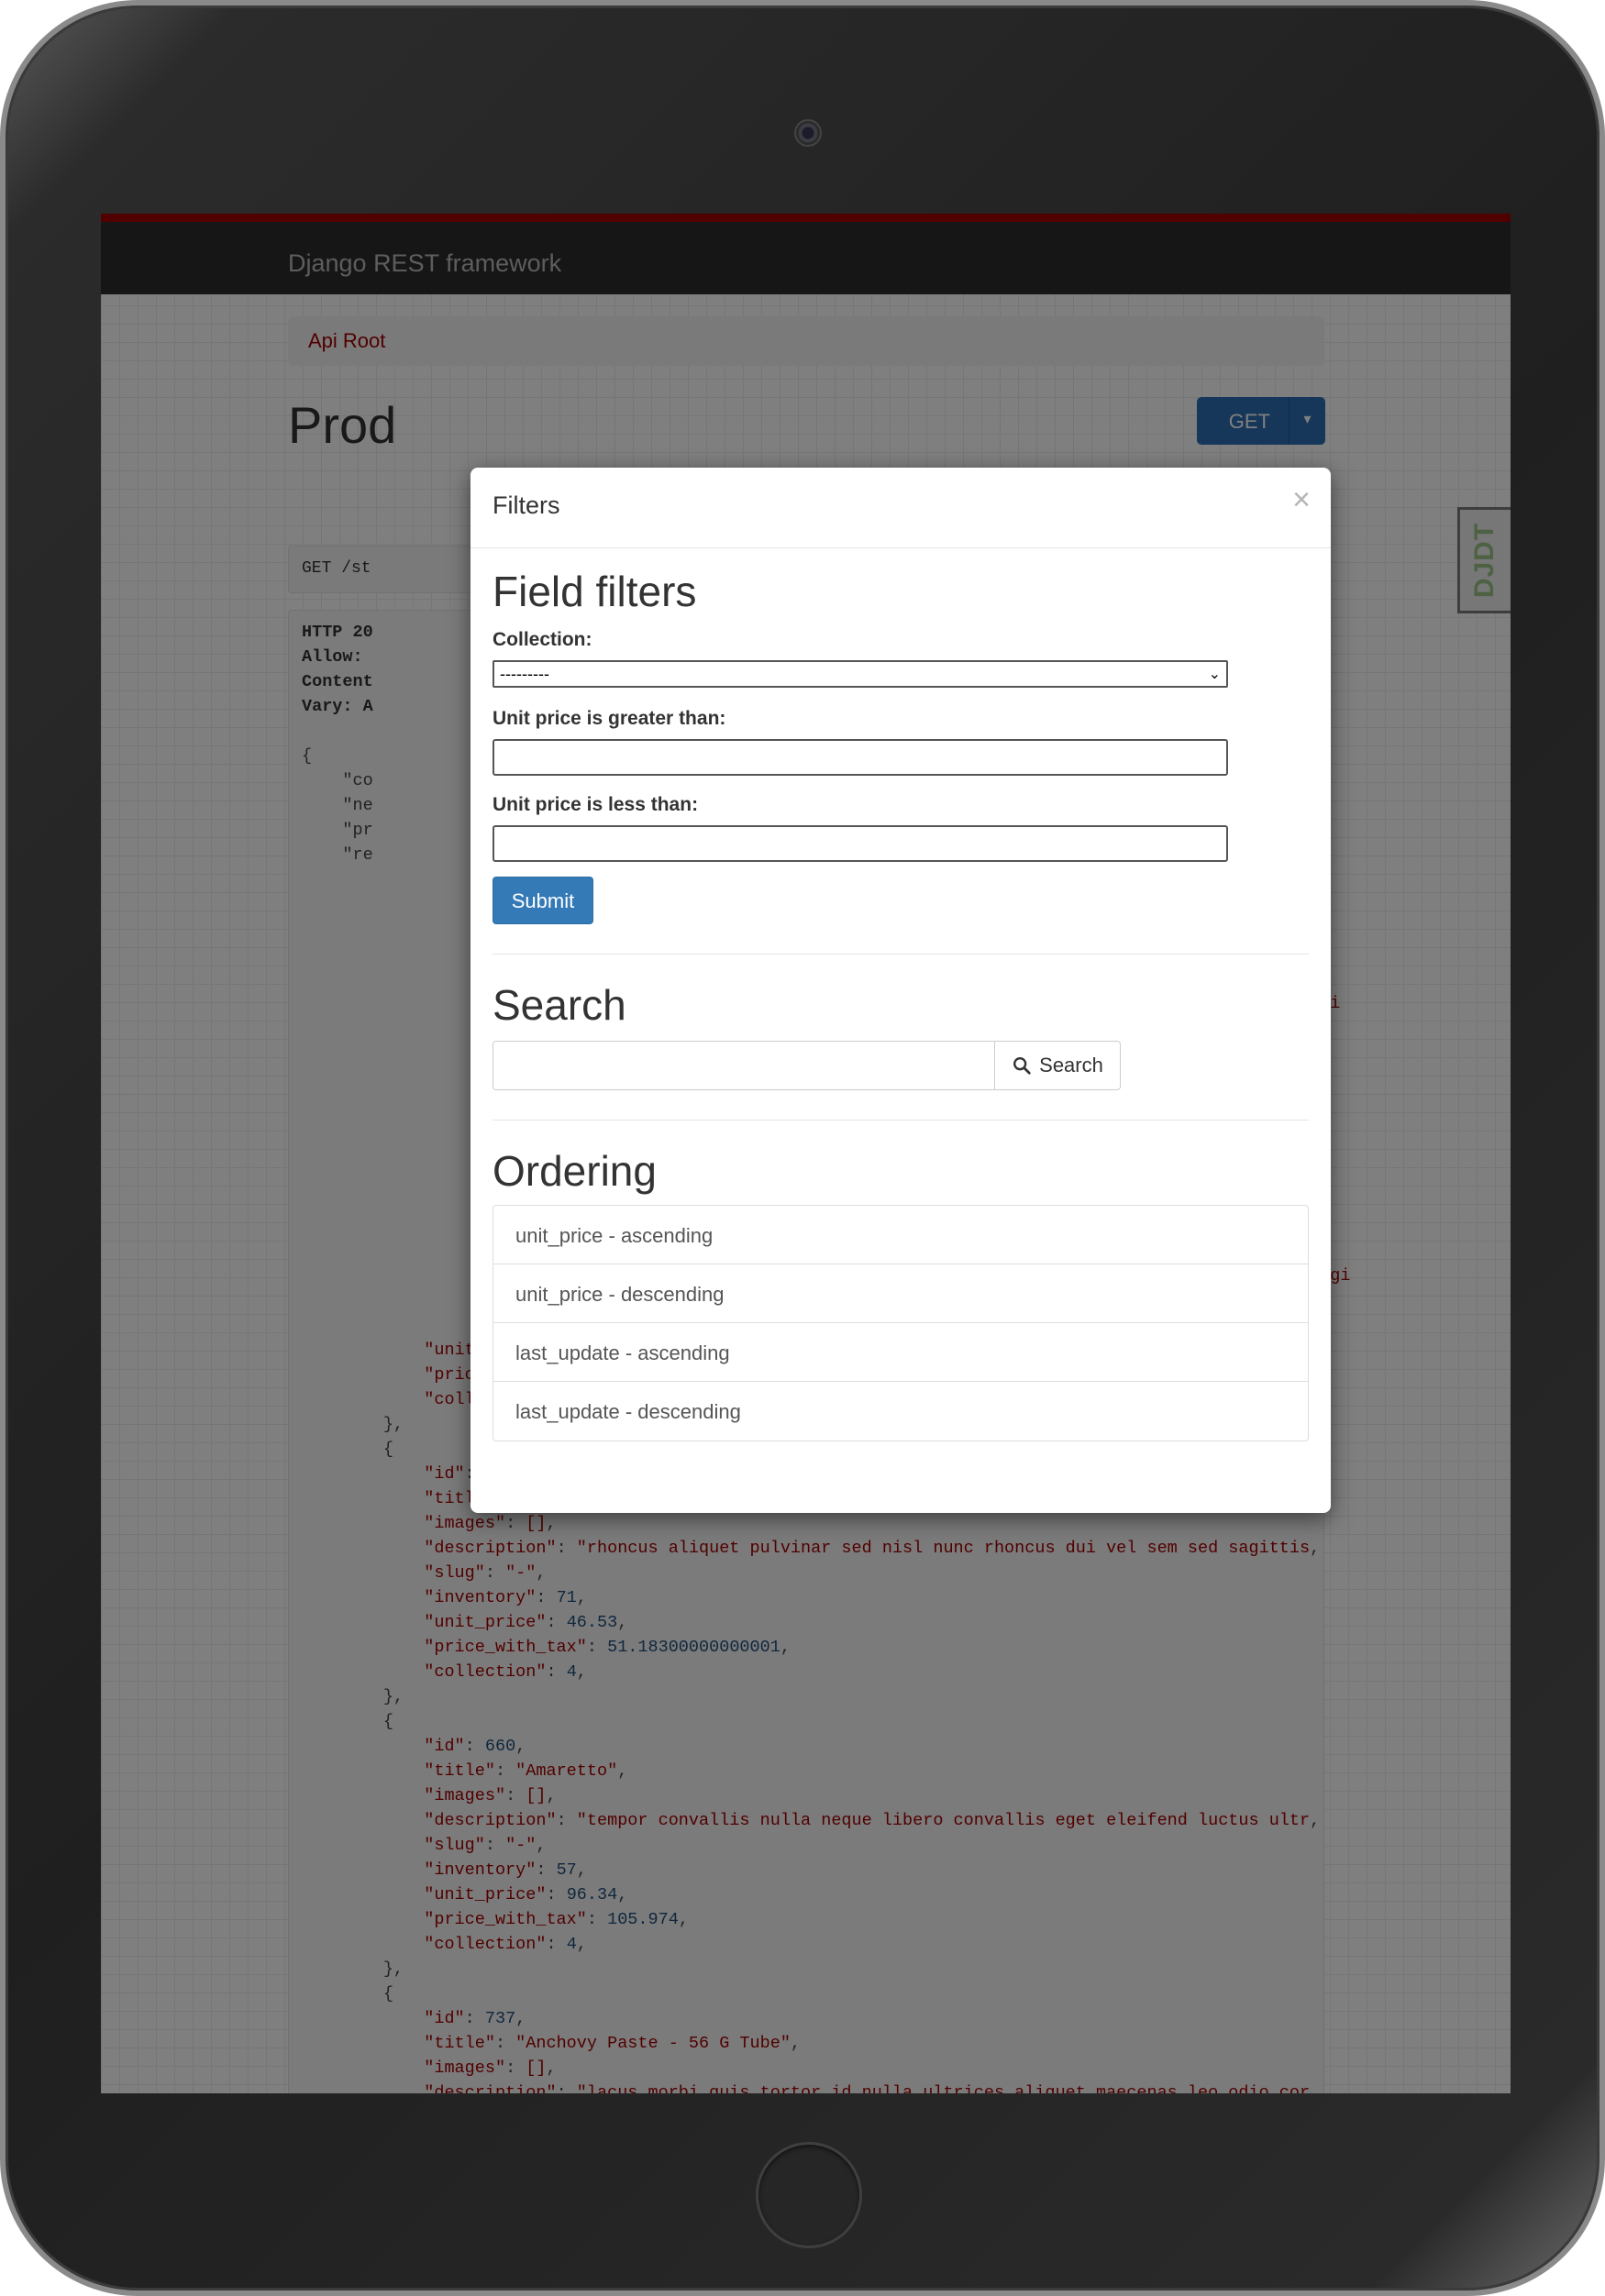 Image resolution: width=1605 pixels, height=2296 pixels. What do you see at coordinates (860, 843) in the screenshot?
I see `unit-price-lt-input` at bounding box center [860, 843].